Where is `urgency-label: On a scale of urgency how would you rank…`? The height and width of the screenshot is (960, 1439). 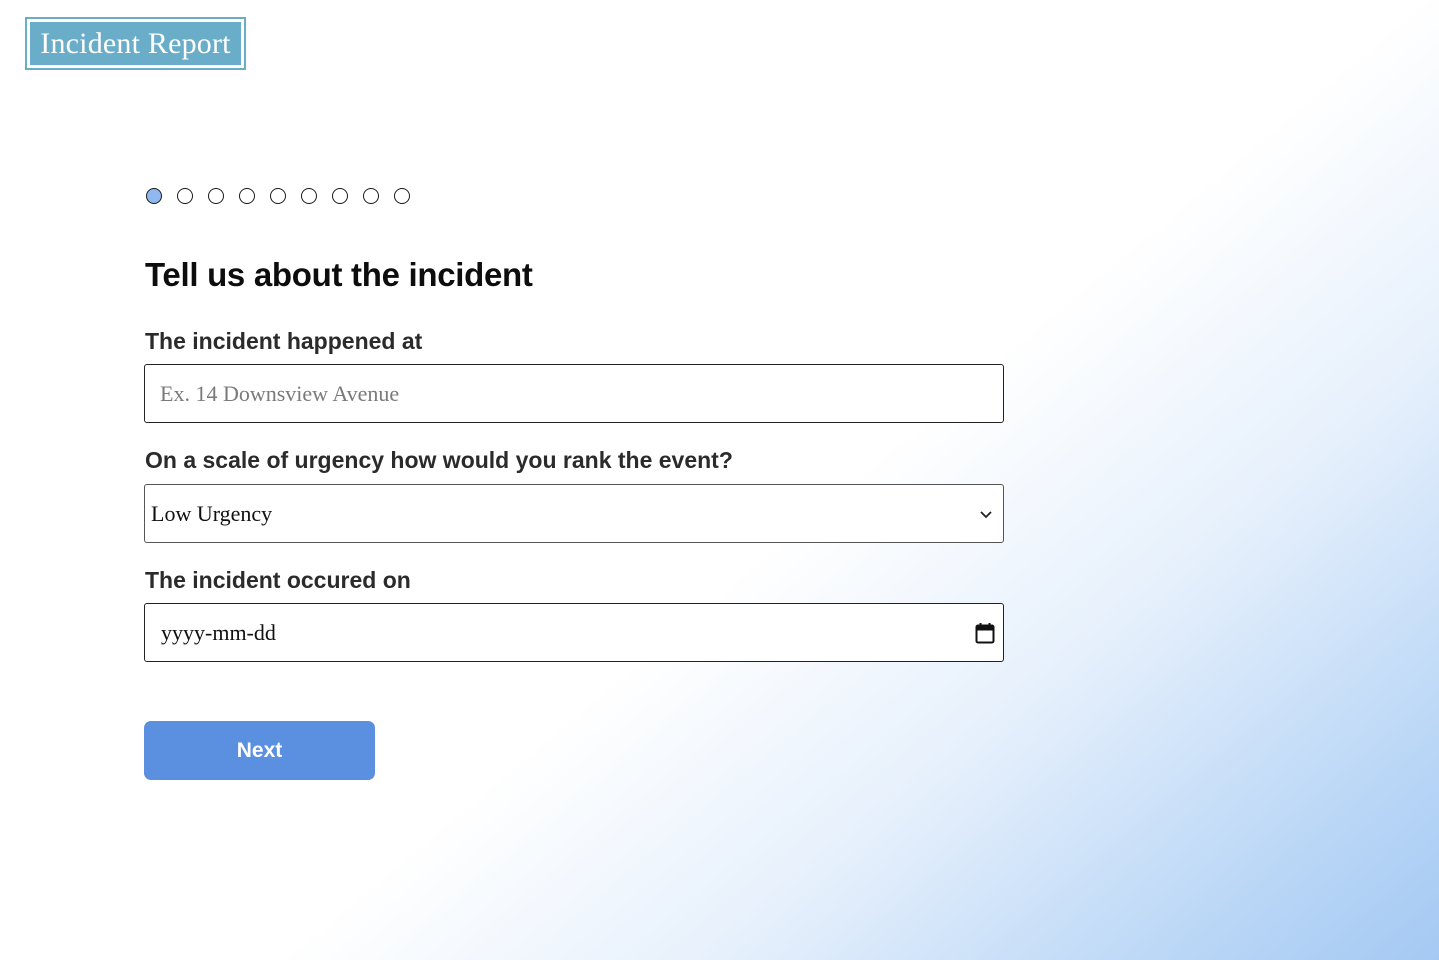 urgency-label: On a scale of urgency how would you rank… is located at coordinates (439, 460).